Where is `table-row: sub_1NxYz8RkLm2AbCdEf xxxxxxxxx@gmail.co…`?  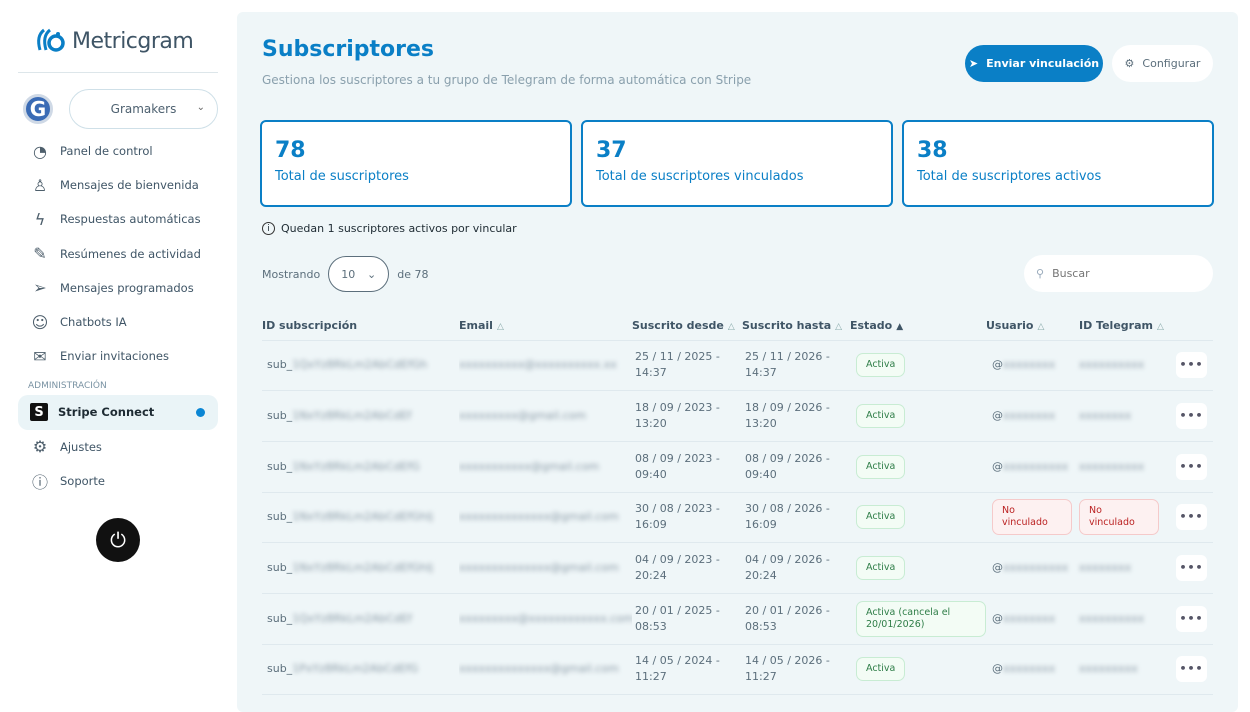 table-row: sub_1NxYz8RkLm2AbCdEf xxxxxxxxx@gmail.co… is located at coordinates (737, 416).